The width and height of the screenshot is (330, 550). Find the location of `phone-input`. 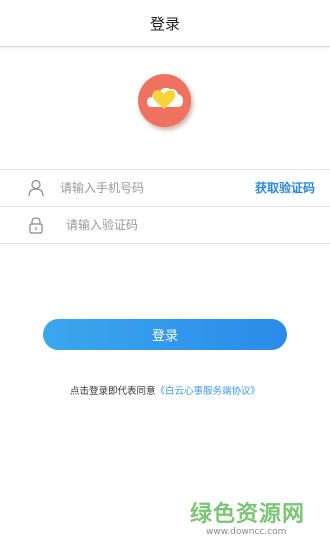

phone-input is located at coordinates (150, 188).